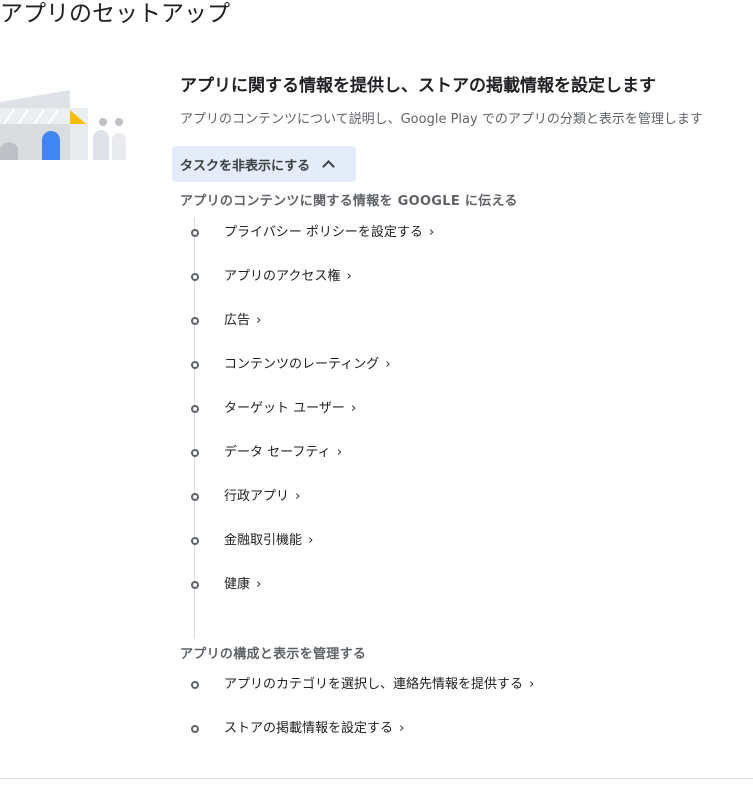 The height and width of the screenshot is (785, 753). Describe the element at coordinates (323, 232) in the screenshot. I see `task-label: プライバシー ポリシーを設定する` at that location.